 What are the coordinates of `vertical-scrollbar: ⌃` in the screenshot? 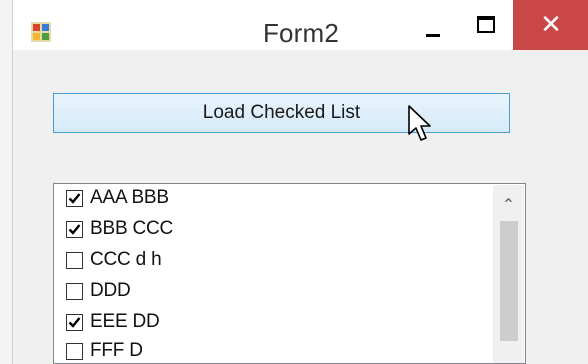 It's located at (508, 274).